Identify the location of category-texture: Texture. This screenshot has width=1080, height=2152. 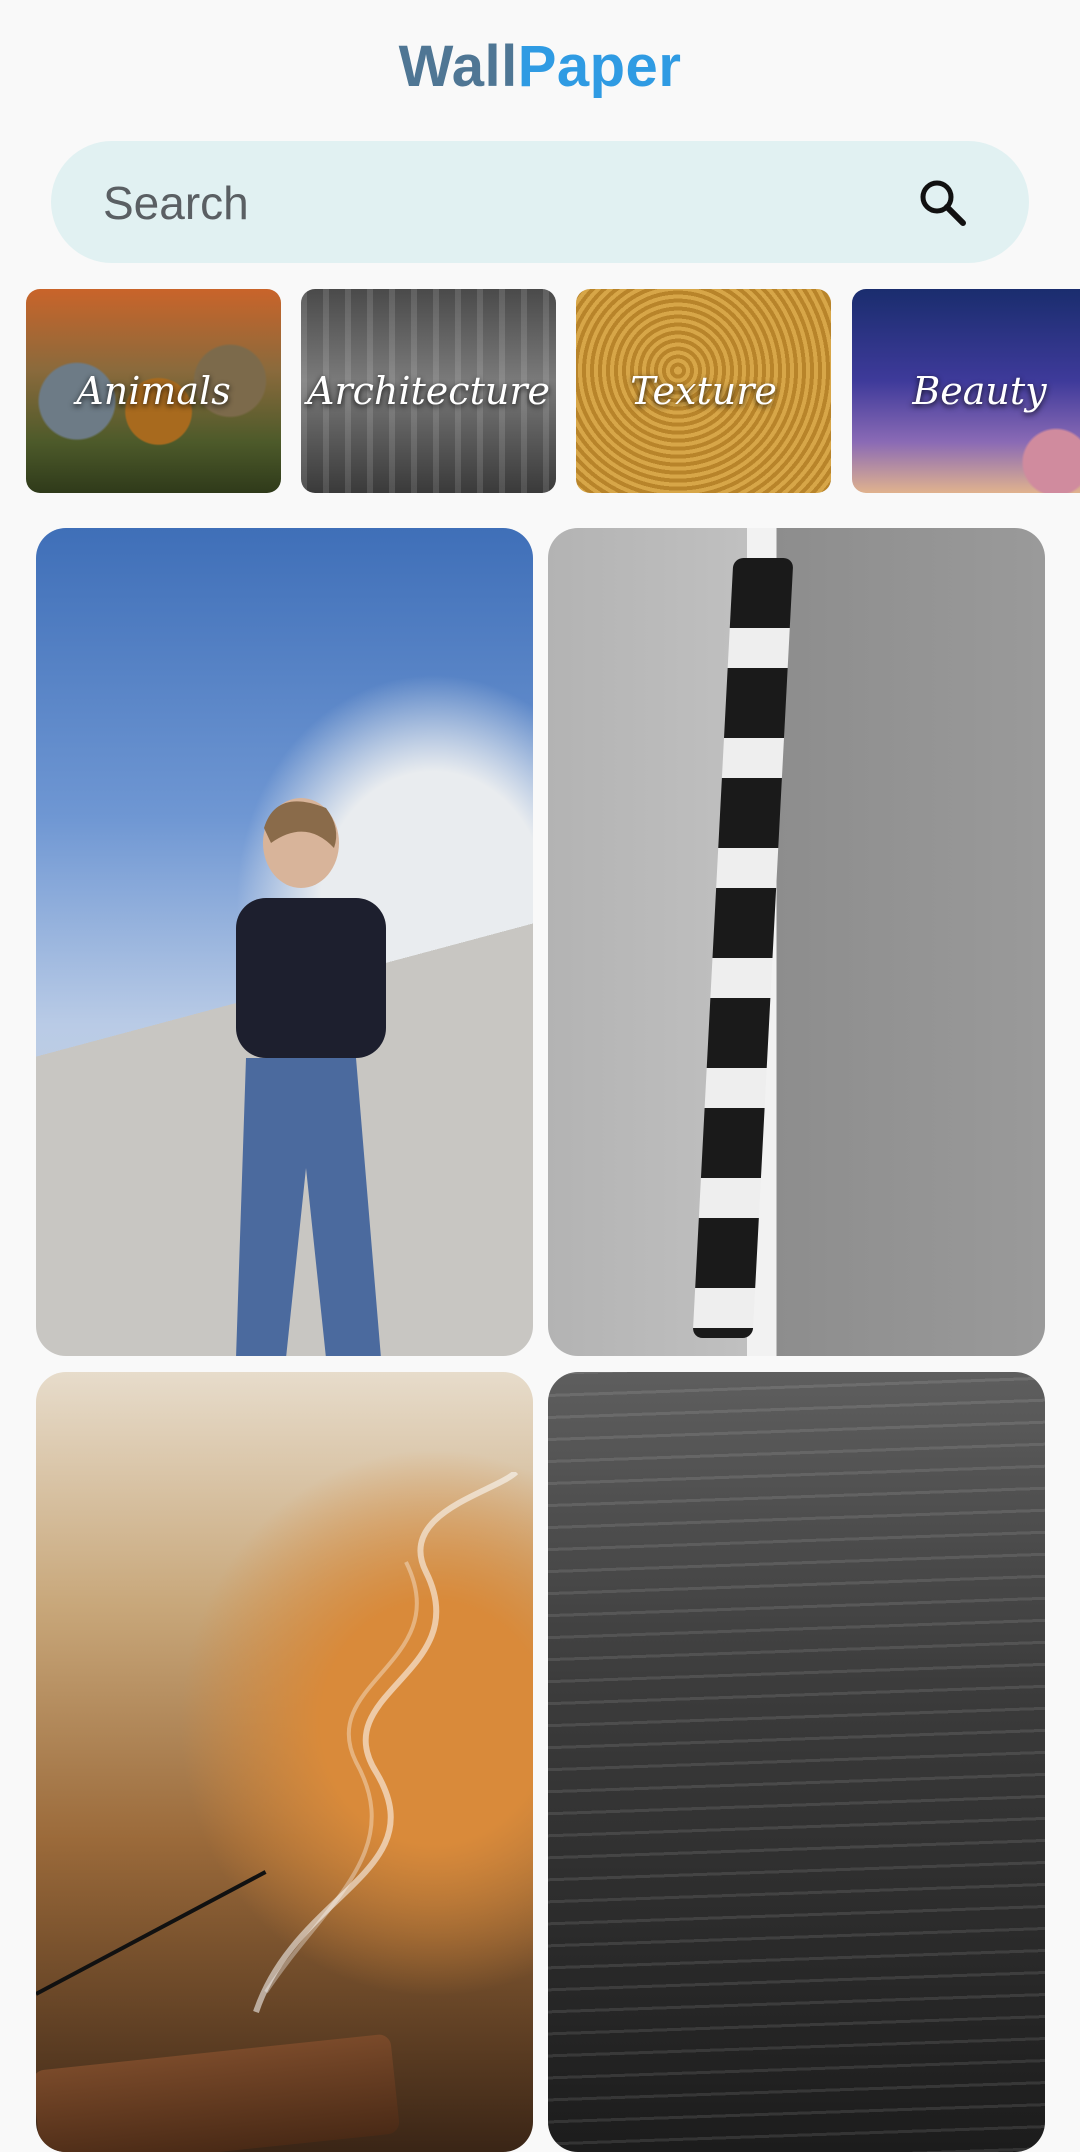
(703, 391).